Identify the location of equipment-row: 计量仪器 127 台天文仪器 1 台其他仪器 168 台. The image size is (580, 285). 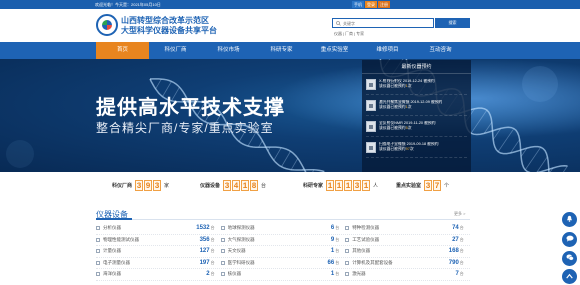
(283, 252).